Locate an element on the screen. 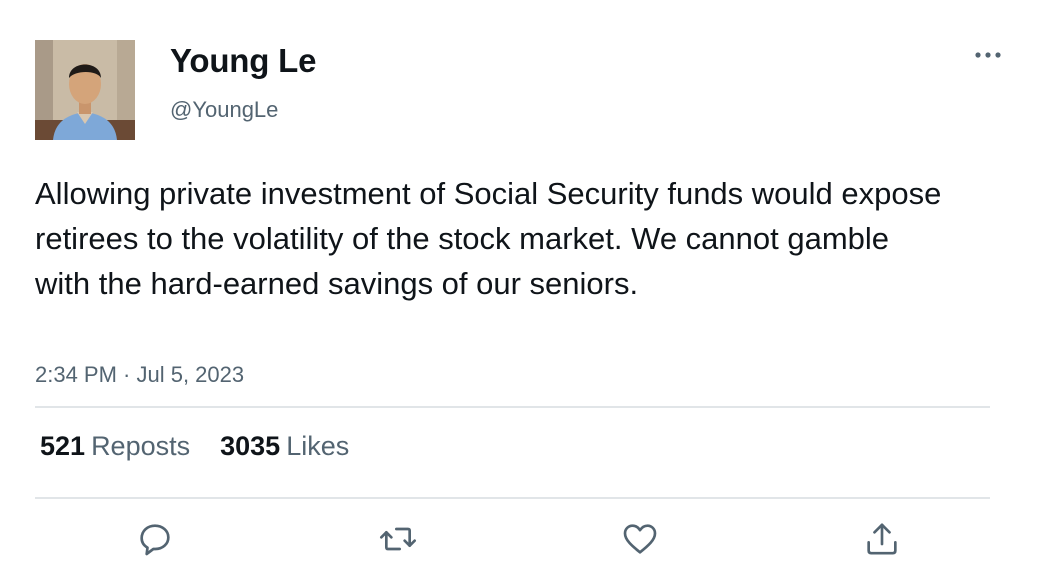 The image size is (1050, 570). display-name: Young Le is located at coordinates (243, 61).